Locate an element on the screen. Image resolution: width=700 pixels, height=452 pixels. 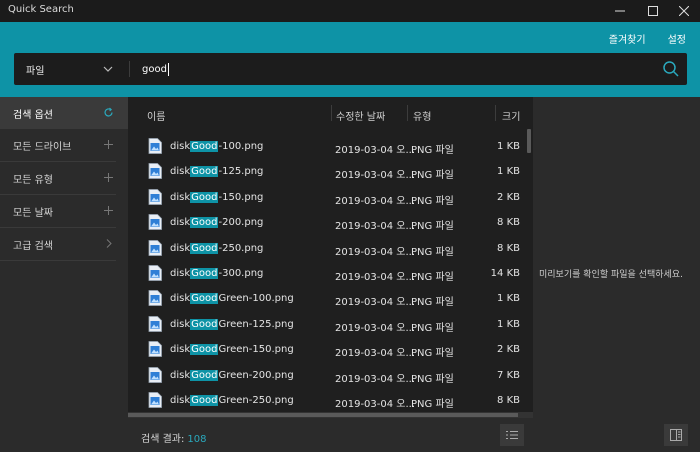
file-name-suffix: -300.png is located at coordinates (241, 273).